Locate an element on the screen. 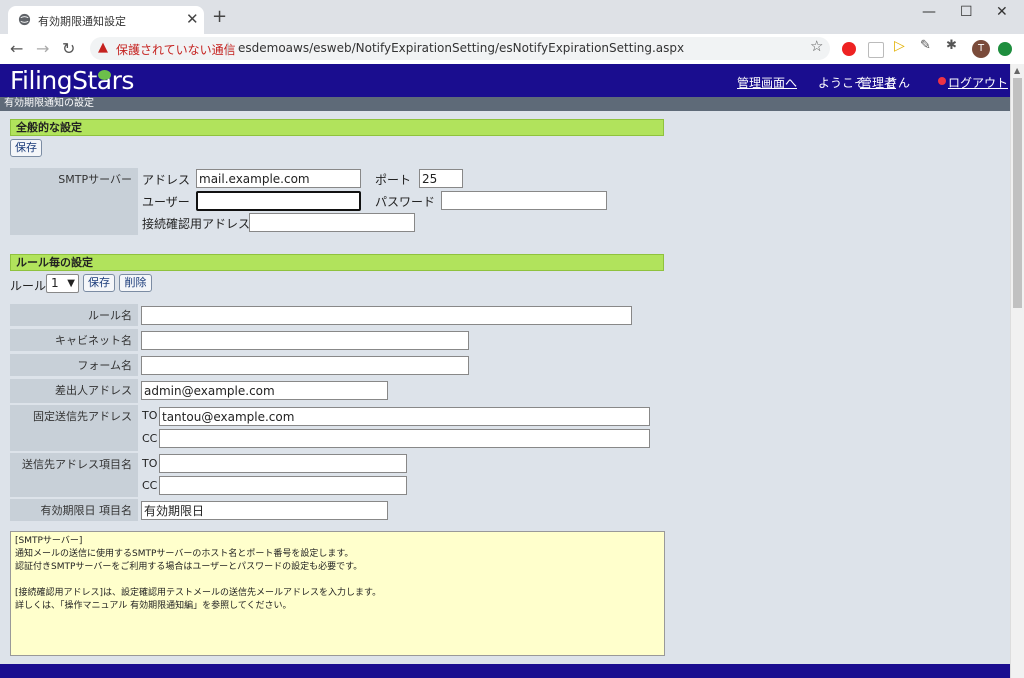 This screenshot has height=678, width=1024. logout-link: ログアウト is located at coordinates (978, 82).